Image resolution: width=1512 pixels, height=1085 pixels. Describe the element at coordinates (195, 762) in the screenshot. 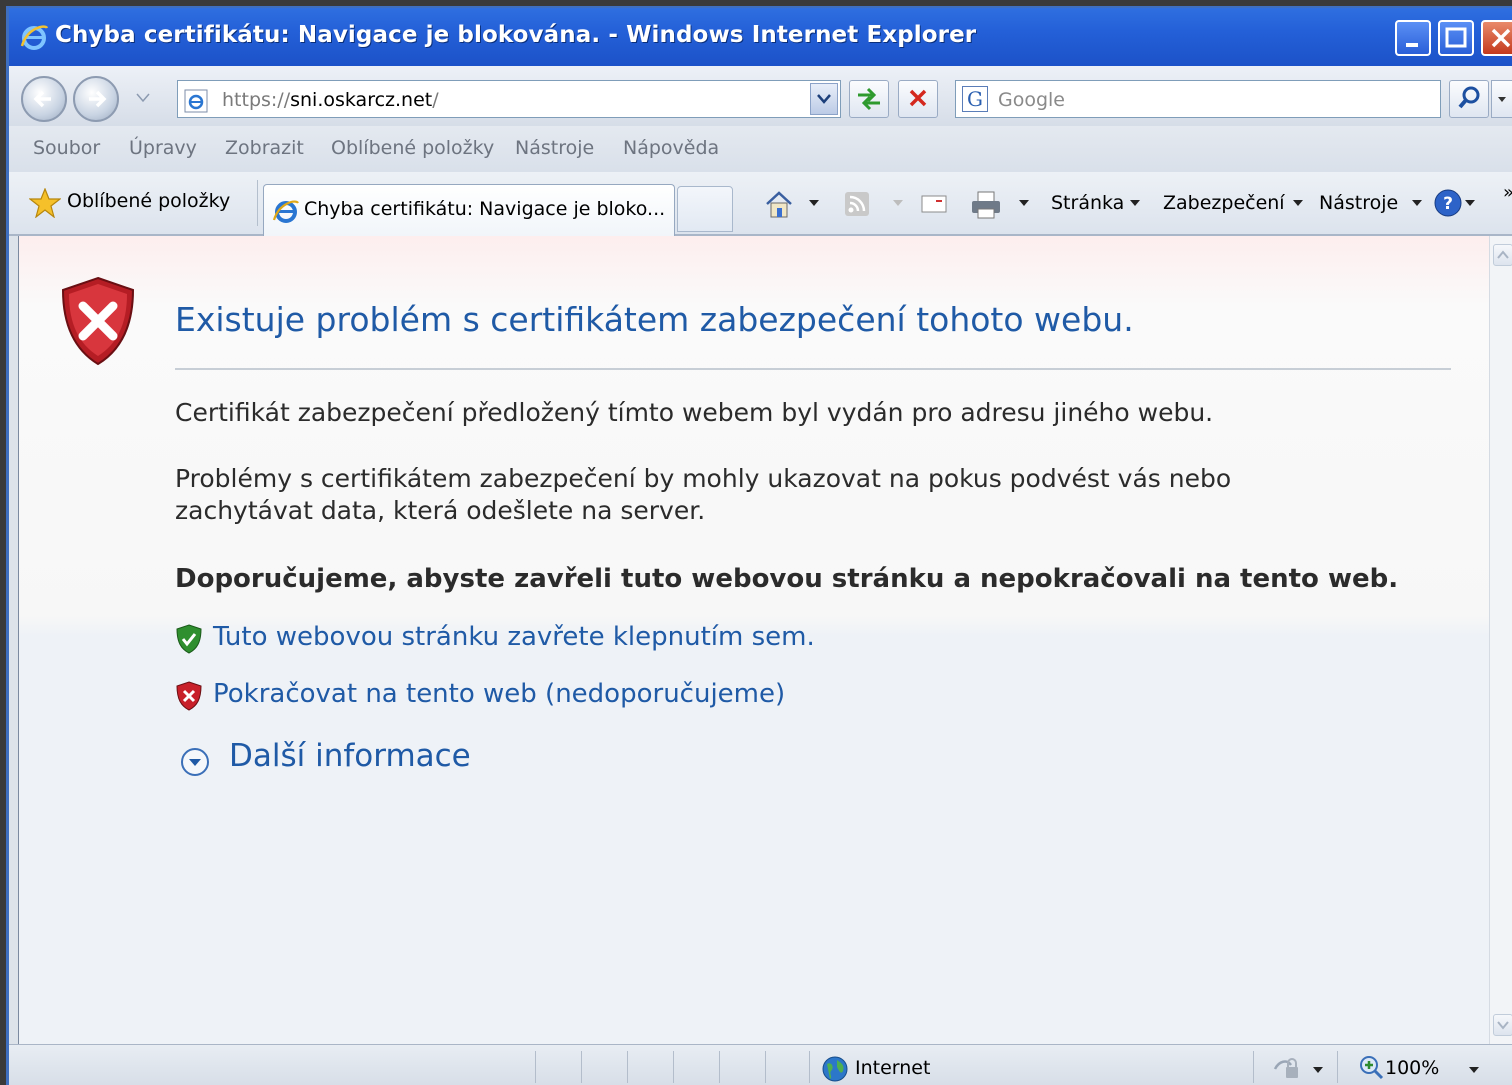

I see `expand-circle-icon` at that location.